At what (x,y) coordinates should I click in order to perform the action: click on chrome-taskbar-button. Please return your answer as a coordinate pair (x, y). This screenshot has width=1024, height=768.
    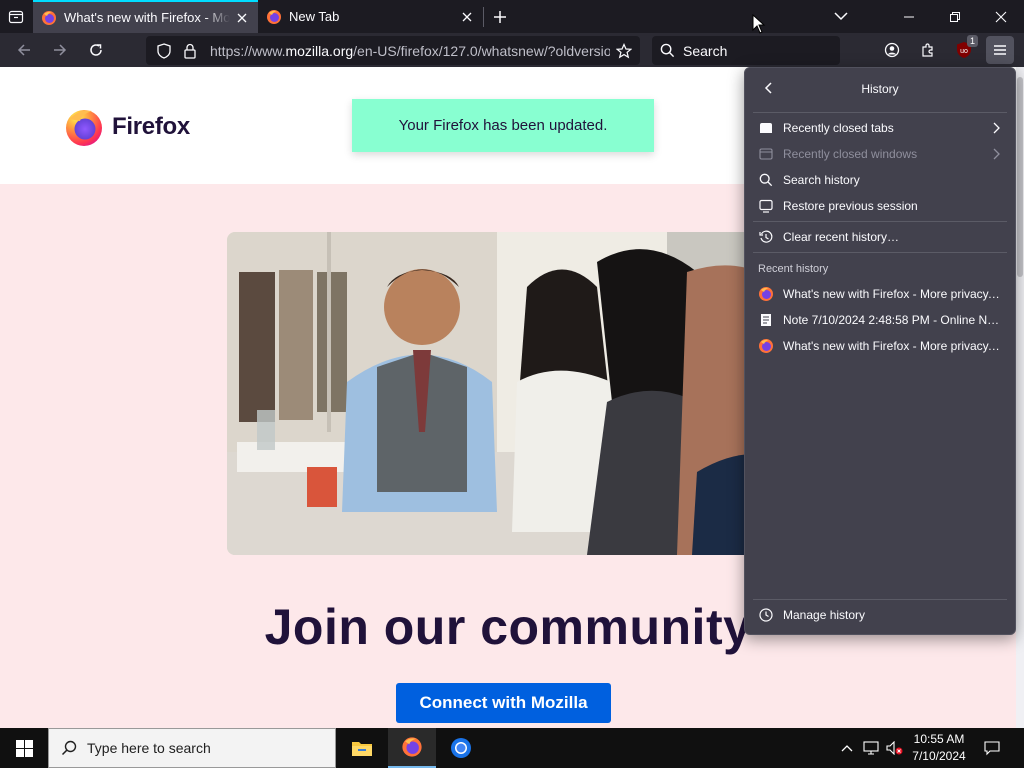
    Looking at the image, I should click on (461, 748).